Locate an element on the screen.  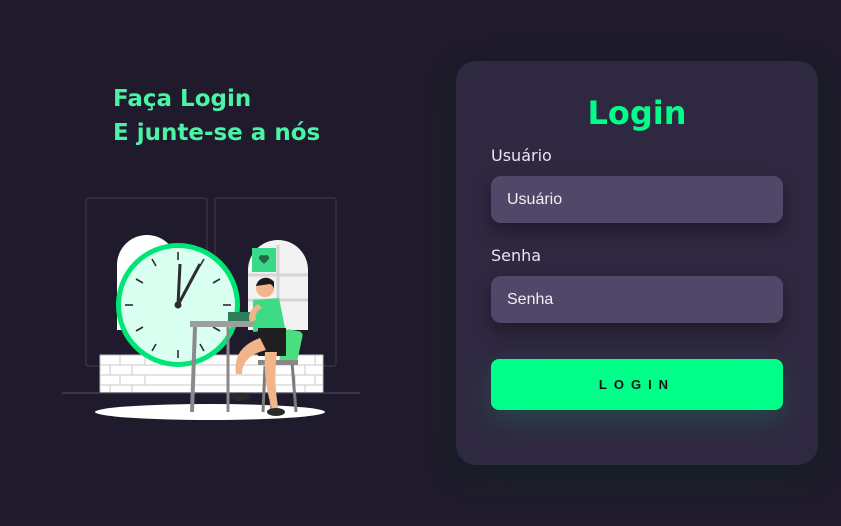
password-label: Senha is located at coordinates (516, 255).